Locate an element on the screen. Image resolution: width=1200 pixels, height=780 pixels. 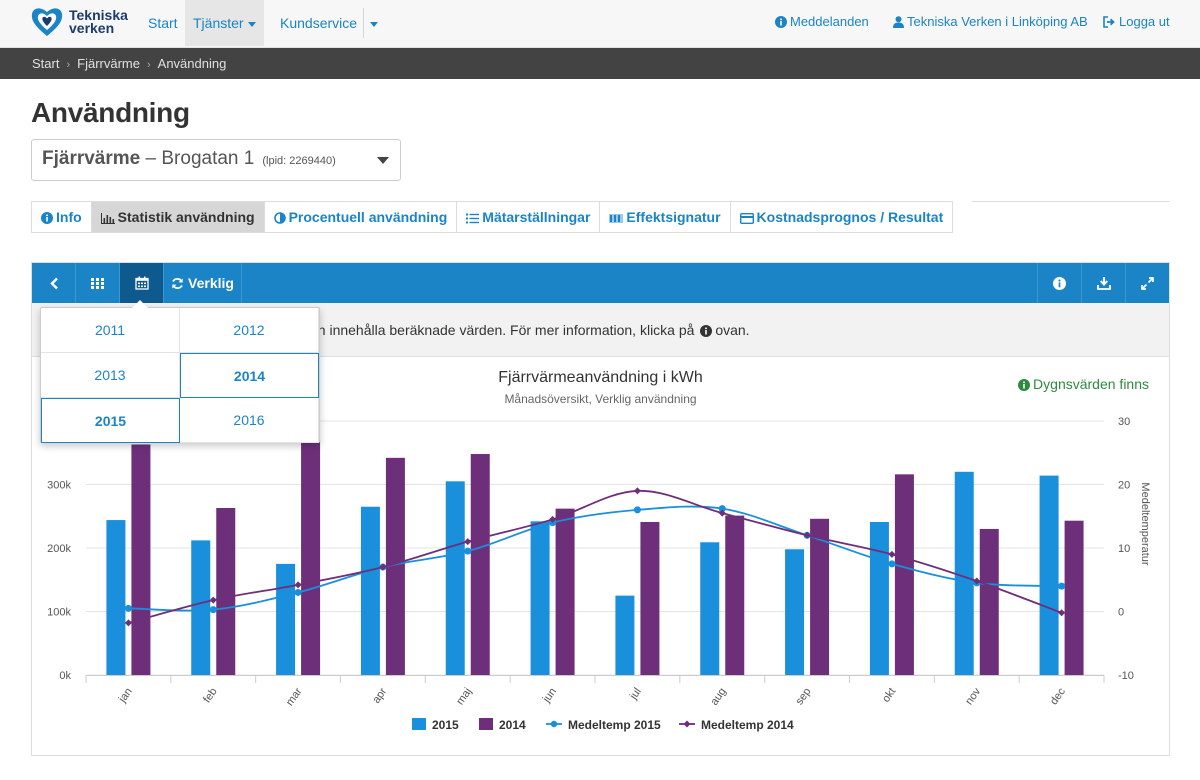
point-Medeltemp-2015-dec is located at coordinates (1062, 586).